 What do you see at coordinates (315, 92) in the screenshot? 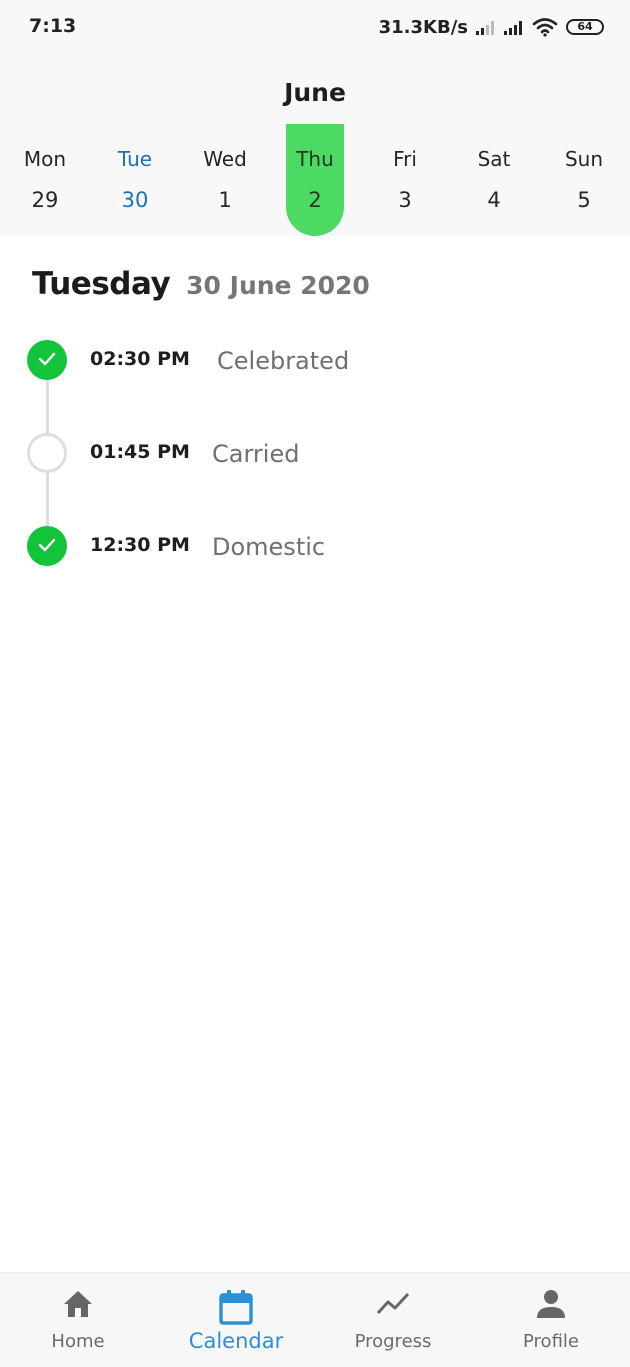
I see `month-title: June` at bounding box center [315, 92].